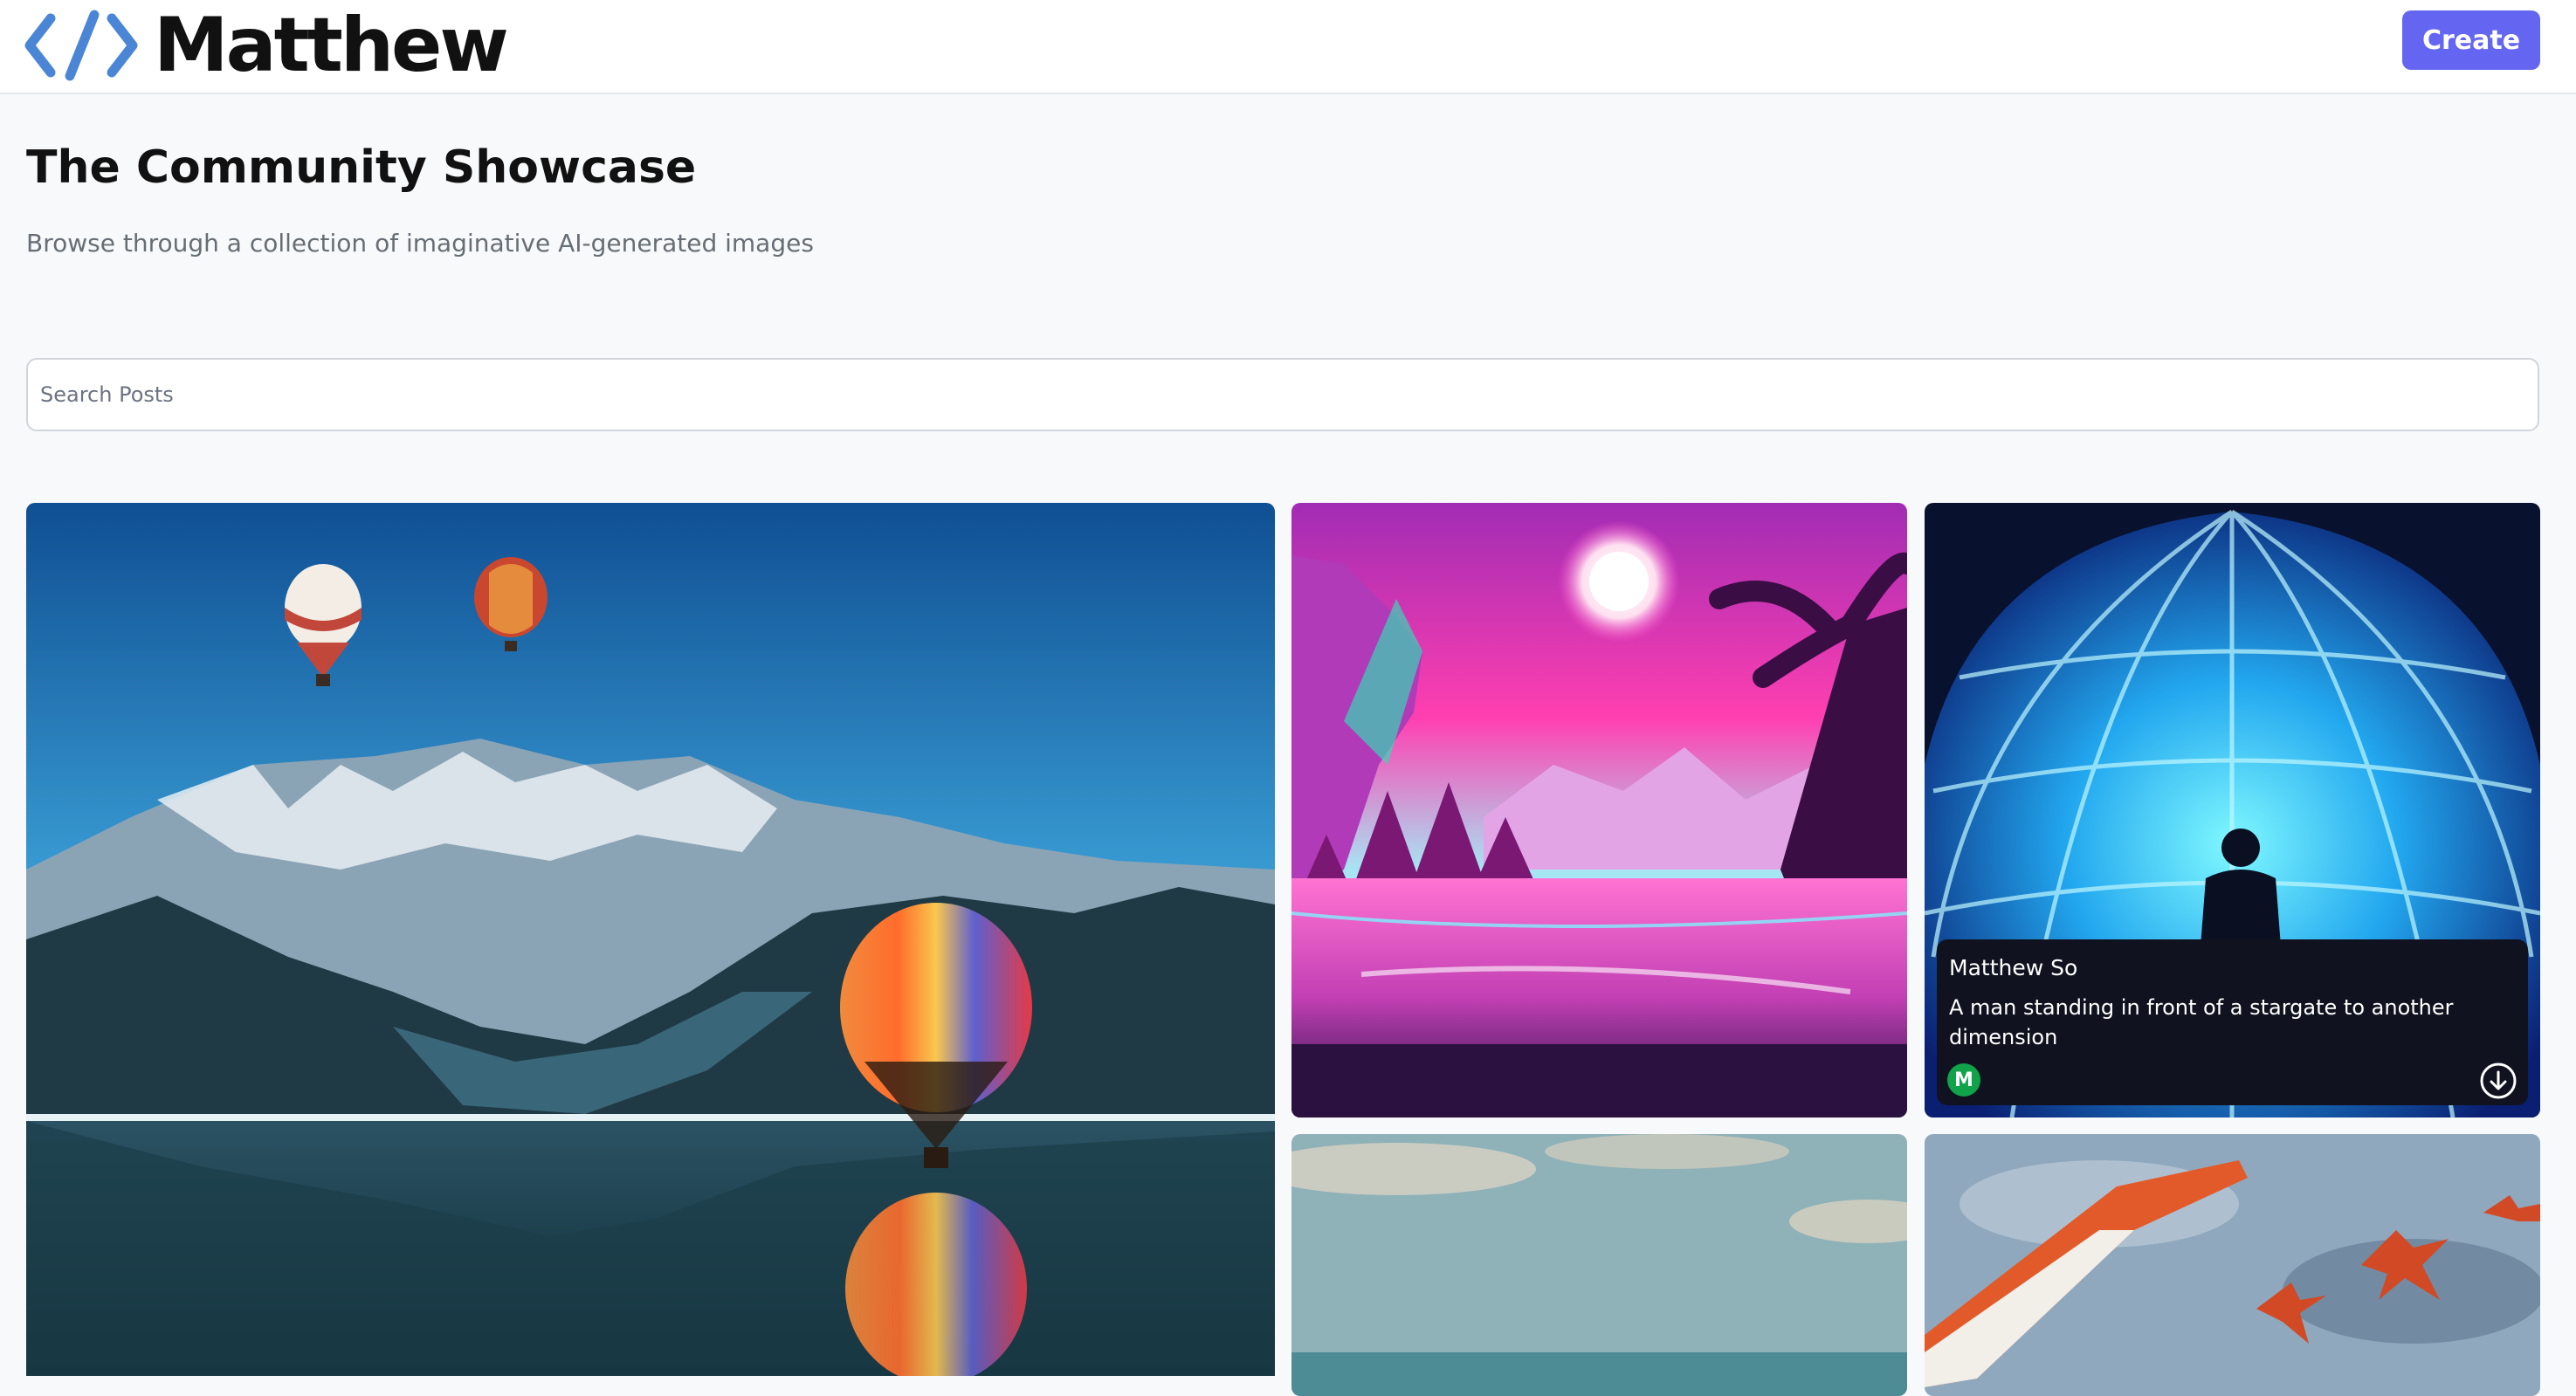  What do you see at coordinates (1963, 1080) in the screenshot?
I see `avatar: M` at bounding box center [1963, 1080].